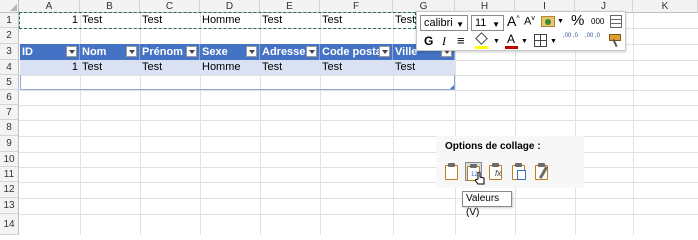 This screenshot has width=698, height=240. I want to click on clipboard-icon, so click(451, 172).